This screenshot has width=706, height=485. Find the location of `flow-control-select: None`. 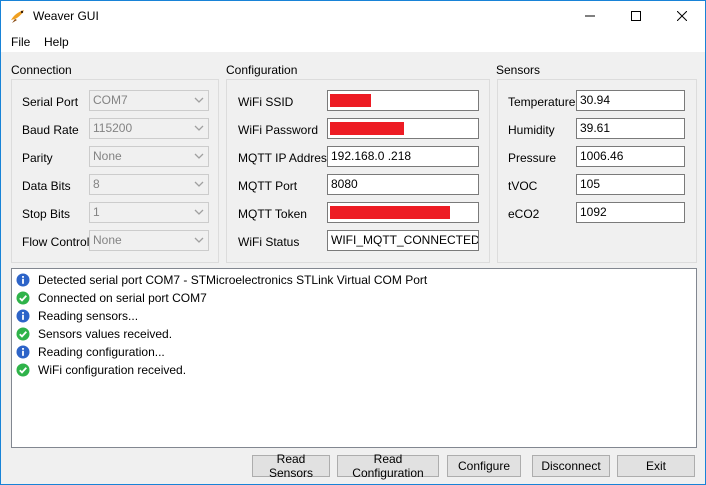

flow-control-select: None is located at coordinates (149, 240).